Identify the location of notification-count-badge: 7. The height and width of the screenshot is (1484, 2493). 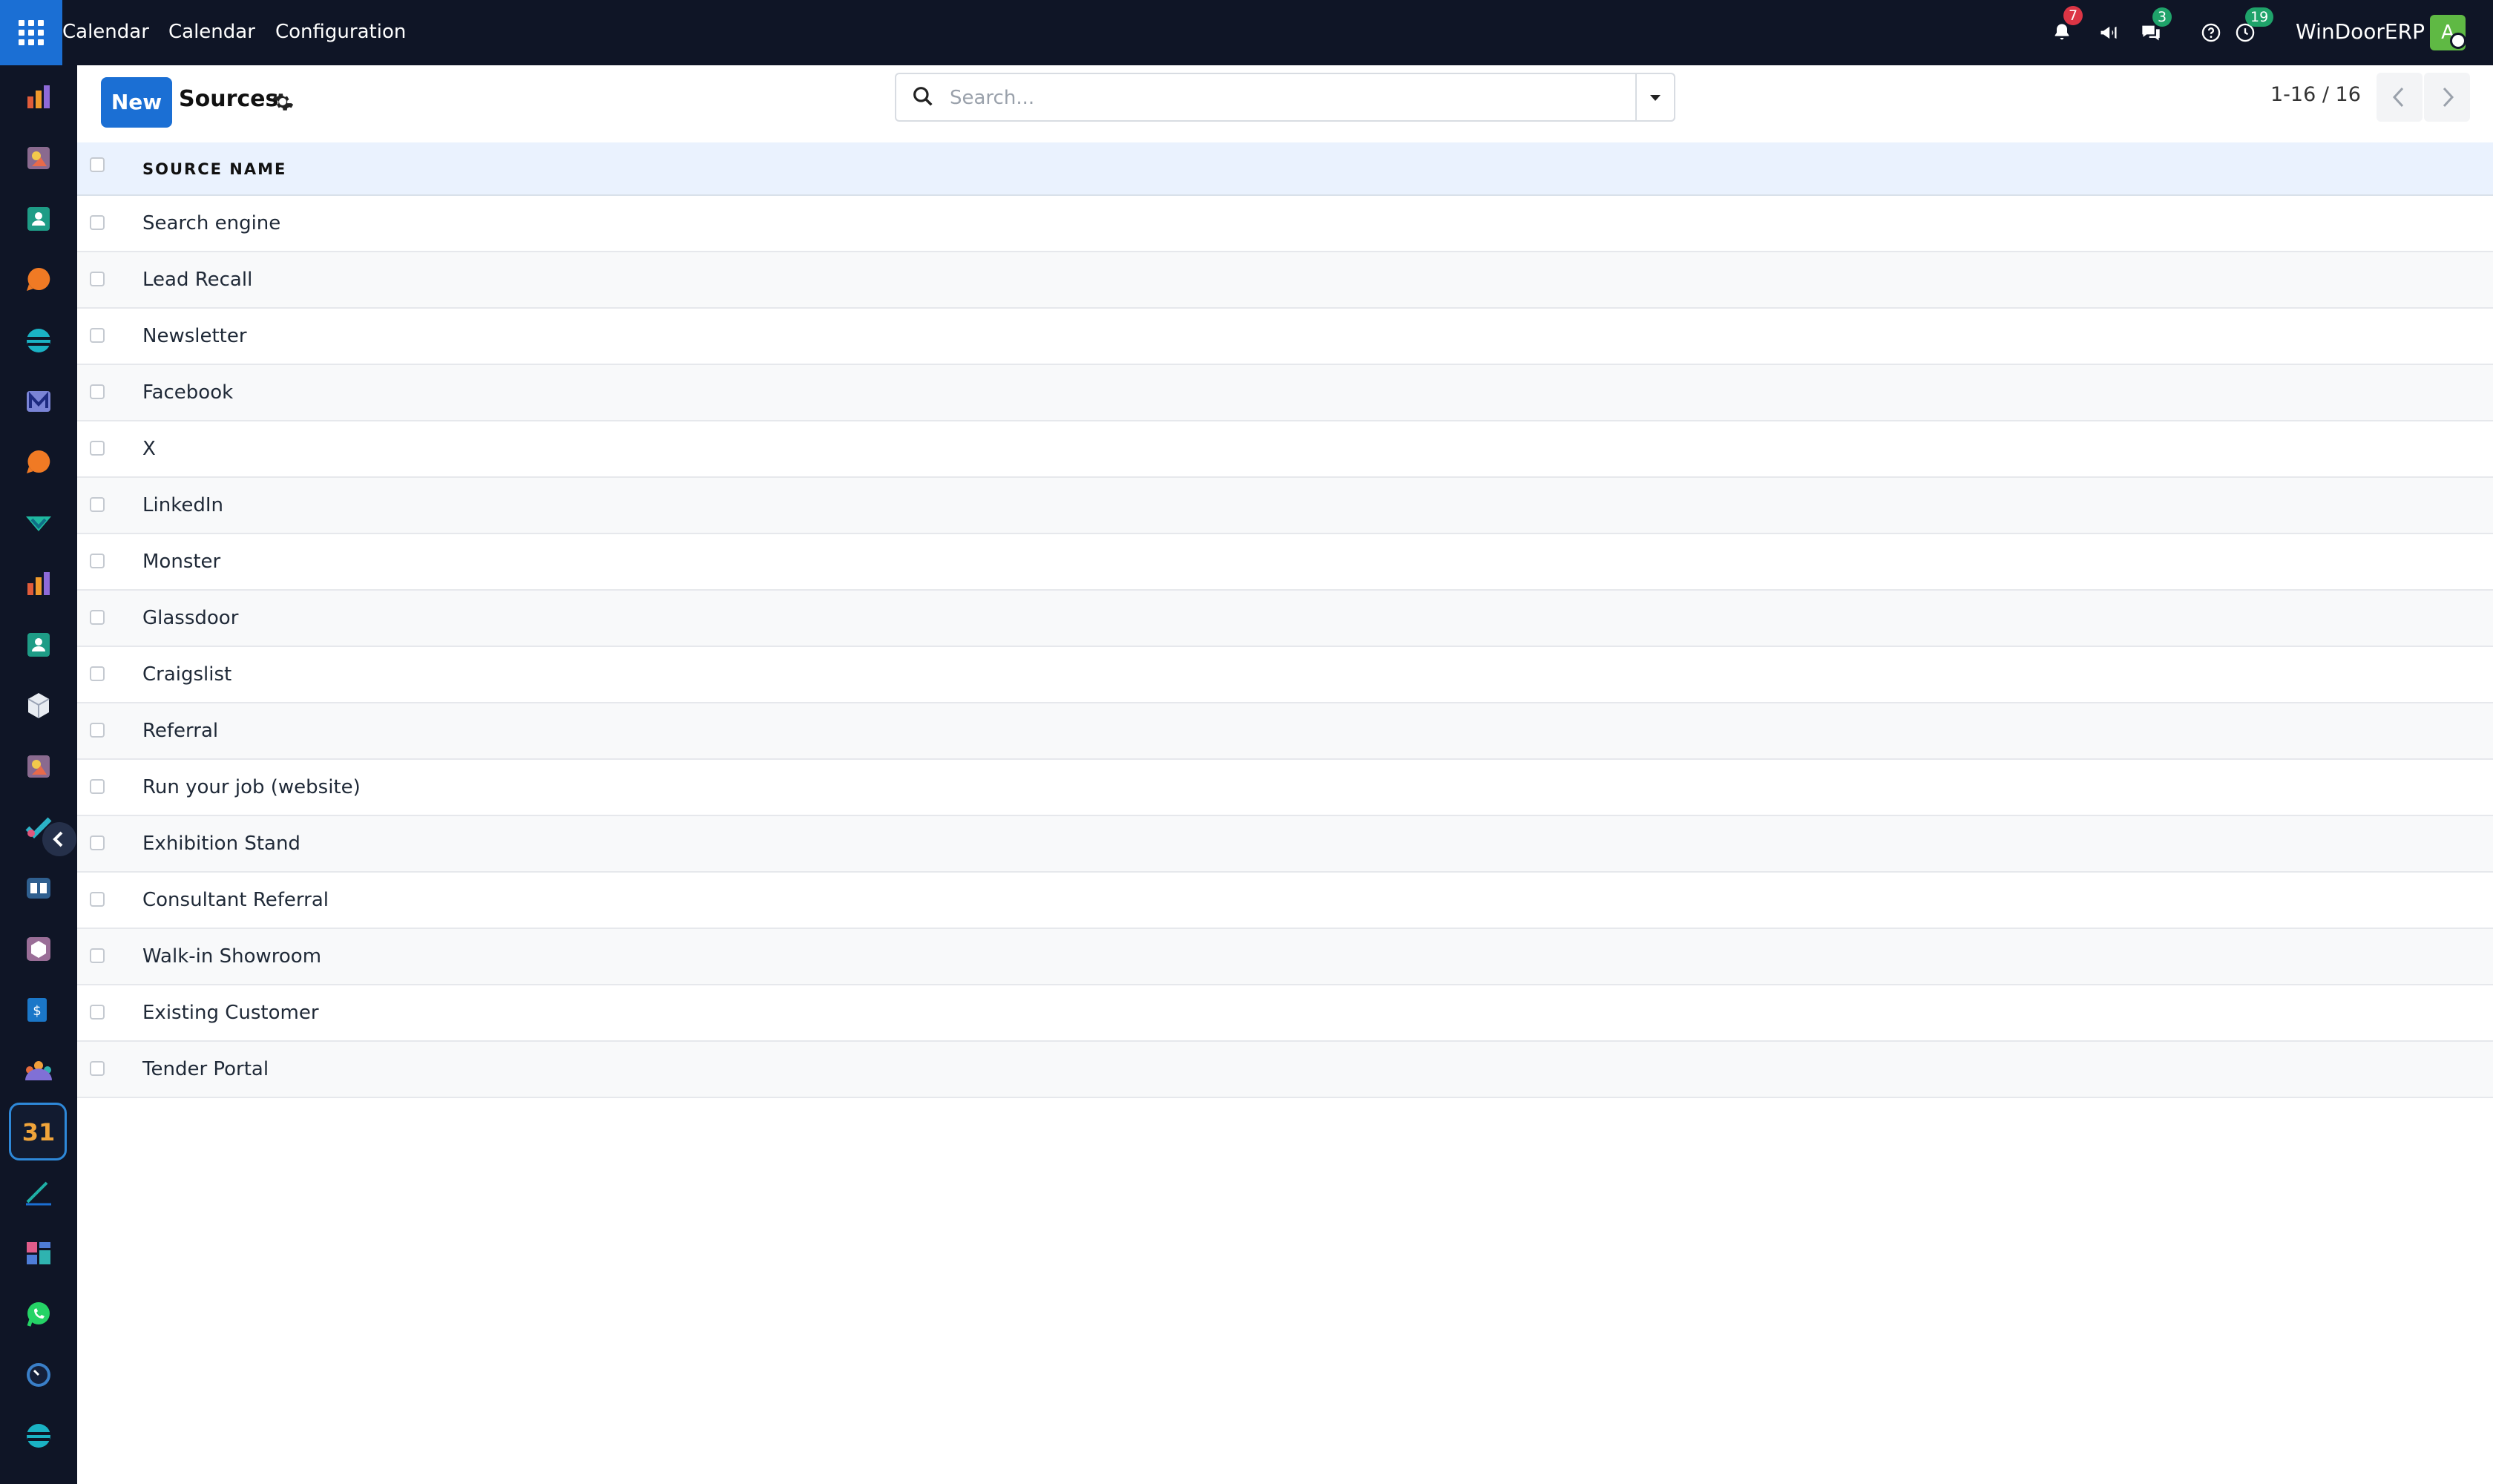
(2073, 15).